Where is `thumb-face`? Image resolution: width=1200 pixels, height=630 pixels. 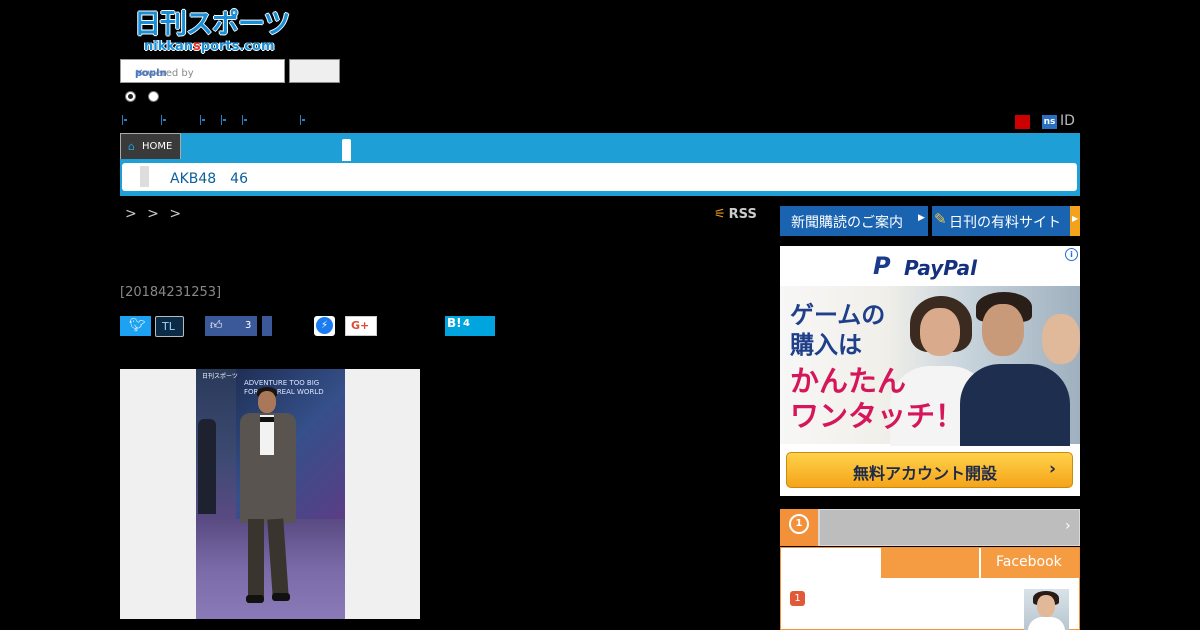
thumb-face is located at coordinates (1046, 606).